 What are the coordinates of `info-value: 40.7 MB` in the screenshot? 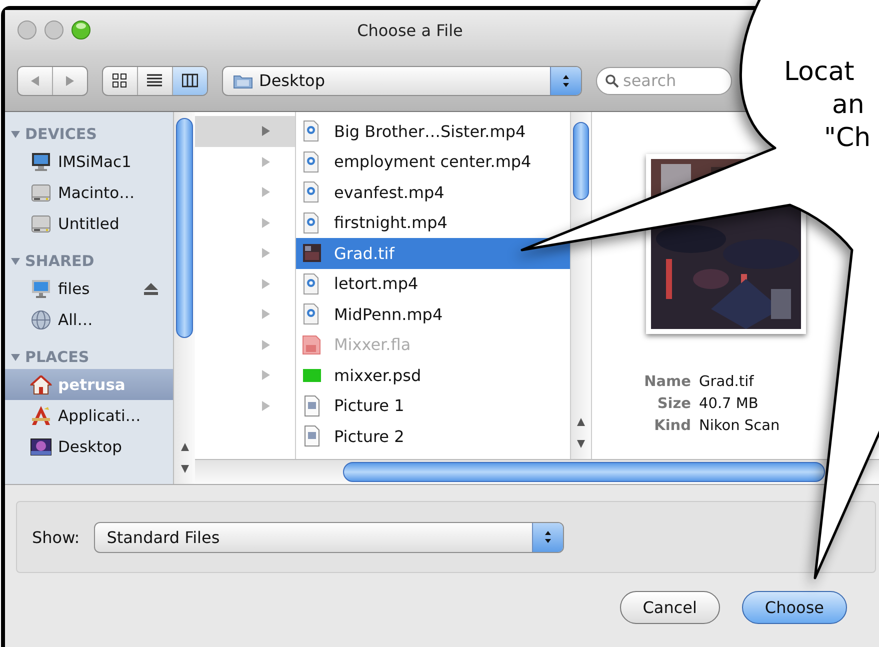 It's located at (729, 404).